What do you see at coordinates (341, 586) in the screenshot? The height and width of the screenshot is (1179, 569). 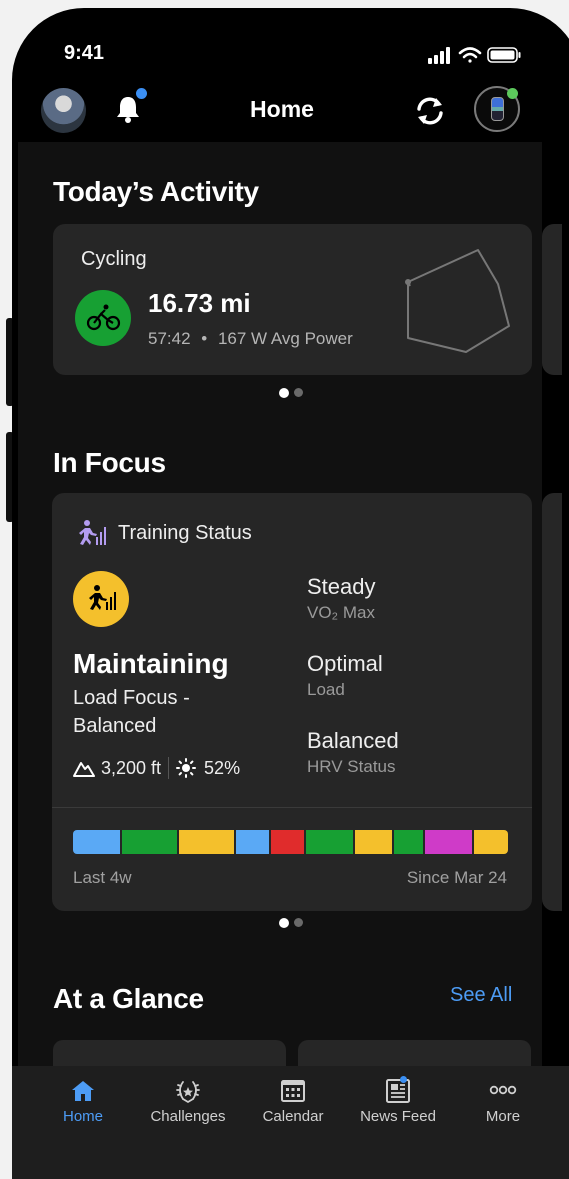 I see `metric-value: Steady` at bounding box center [341, 586].